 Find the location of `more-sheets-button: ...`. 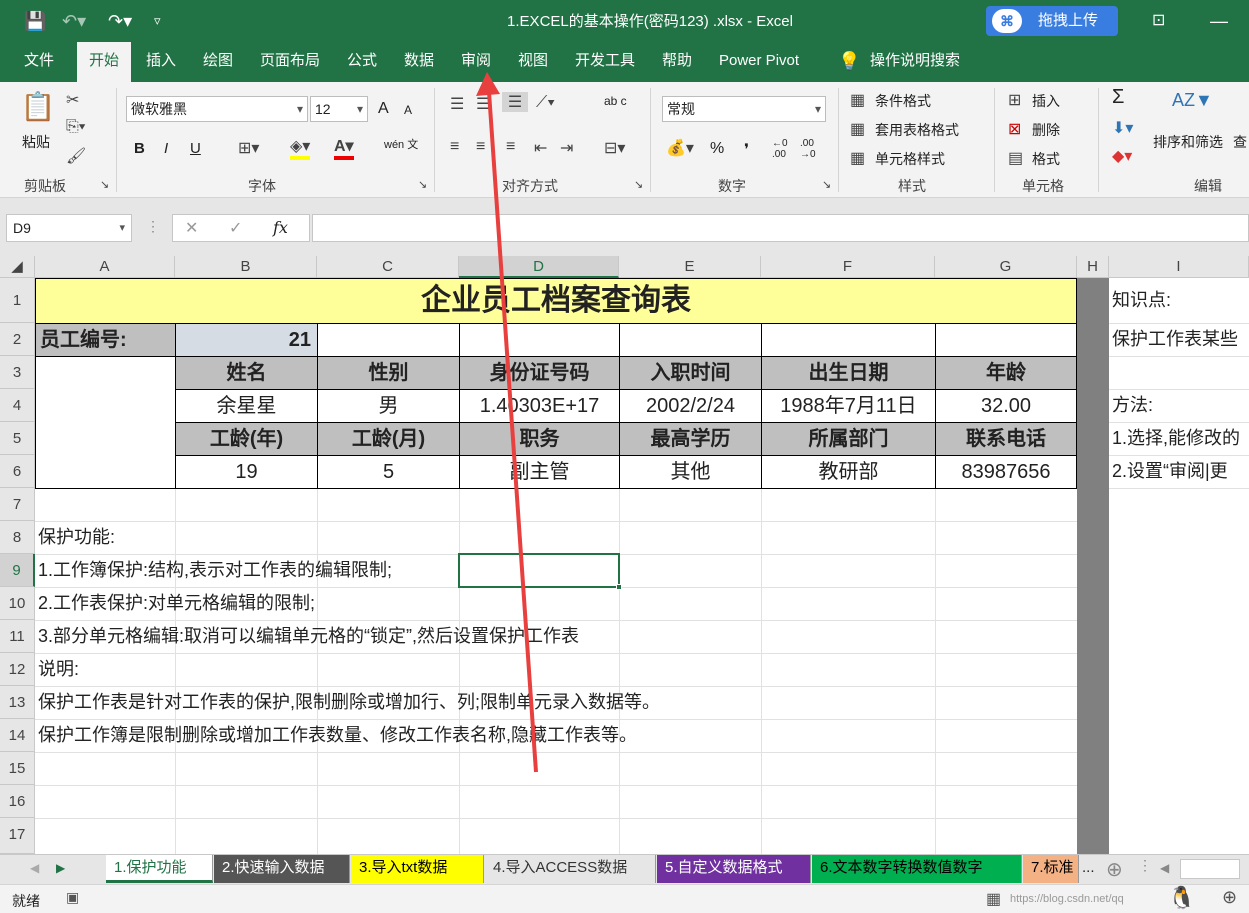

more-sheets-button: ... is located at coordinates (1088, 867).